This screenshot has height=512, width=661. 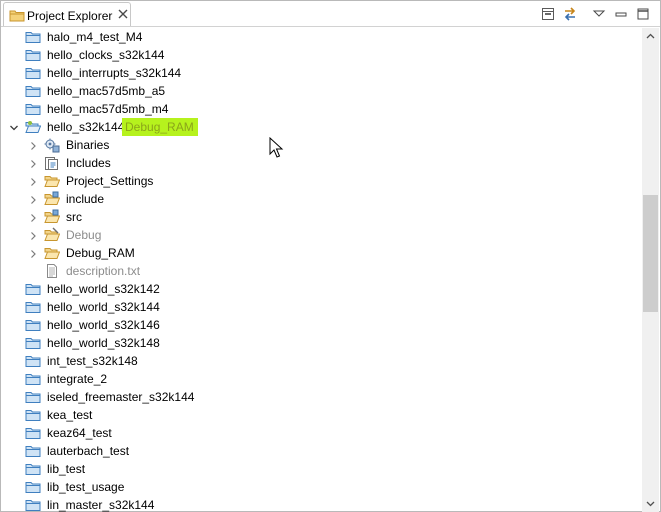 I want to click on tree-item-label: lib_test, so click(x=66, y=469).